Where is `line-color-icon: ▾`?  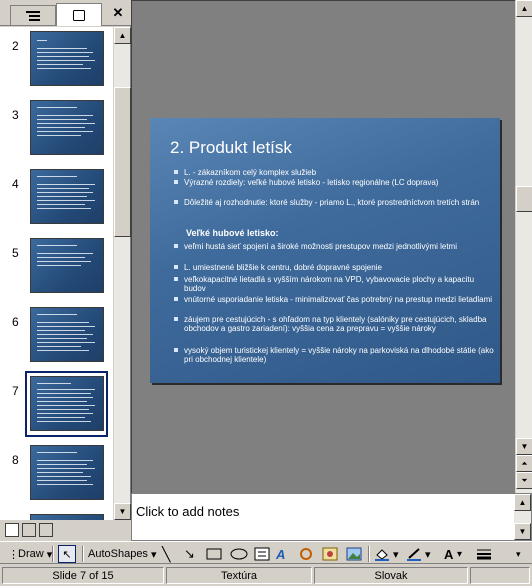 line-color-icon: ▾ is located at coordinates (418, 554).